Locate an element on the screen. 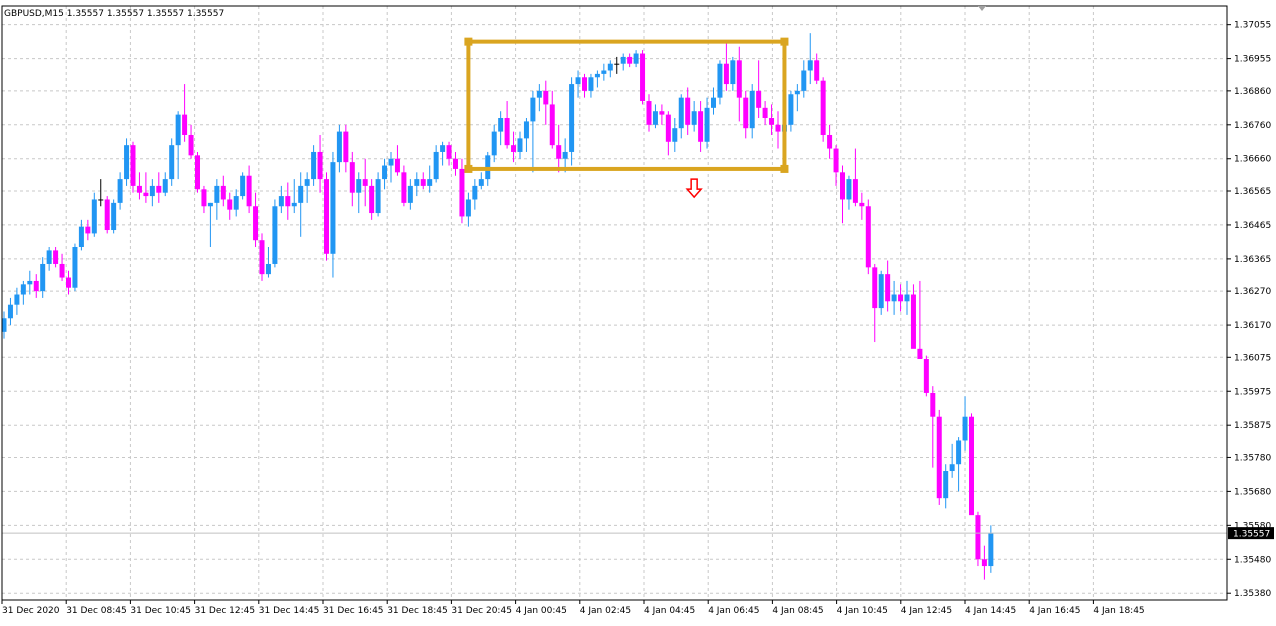 The height and width of the screenshot is (626, 1276). x-tick-label: 31 Dec 2020 is located at coordinates (31, 611).